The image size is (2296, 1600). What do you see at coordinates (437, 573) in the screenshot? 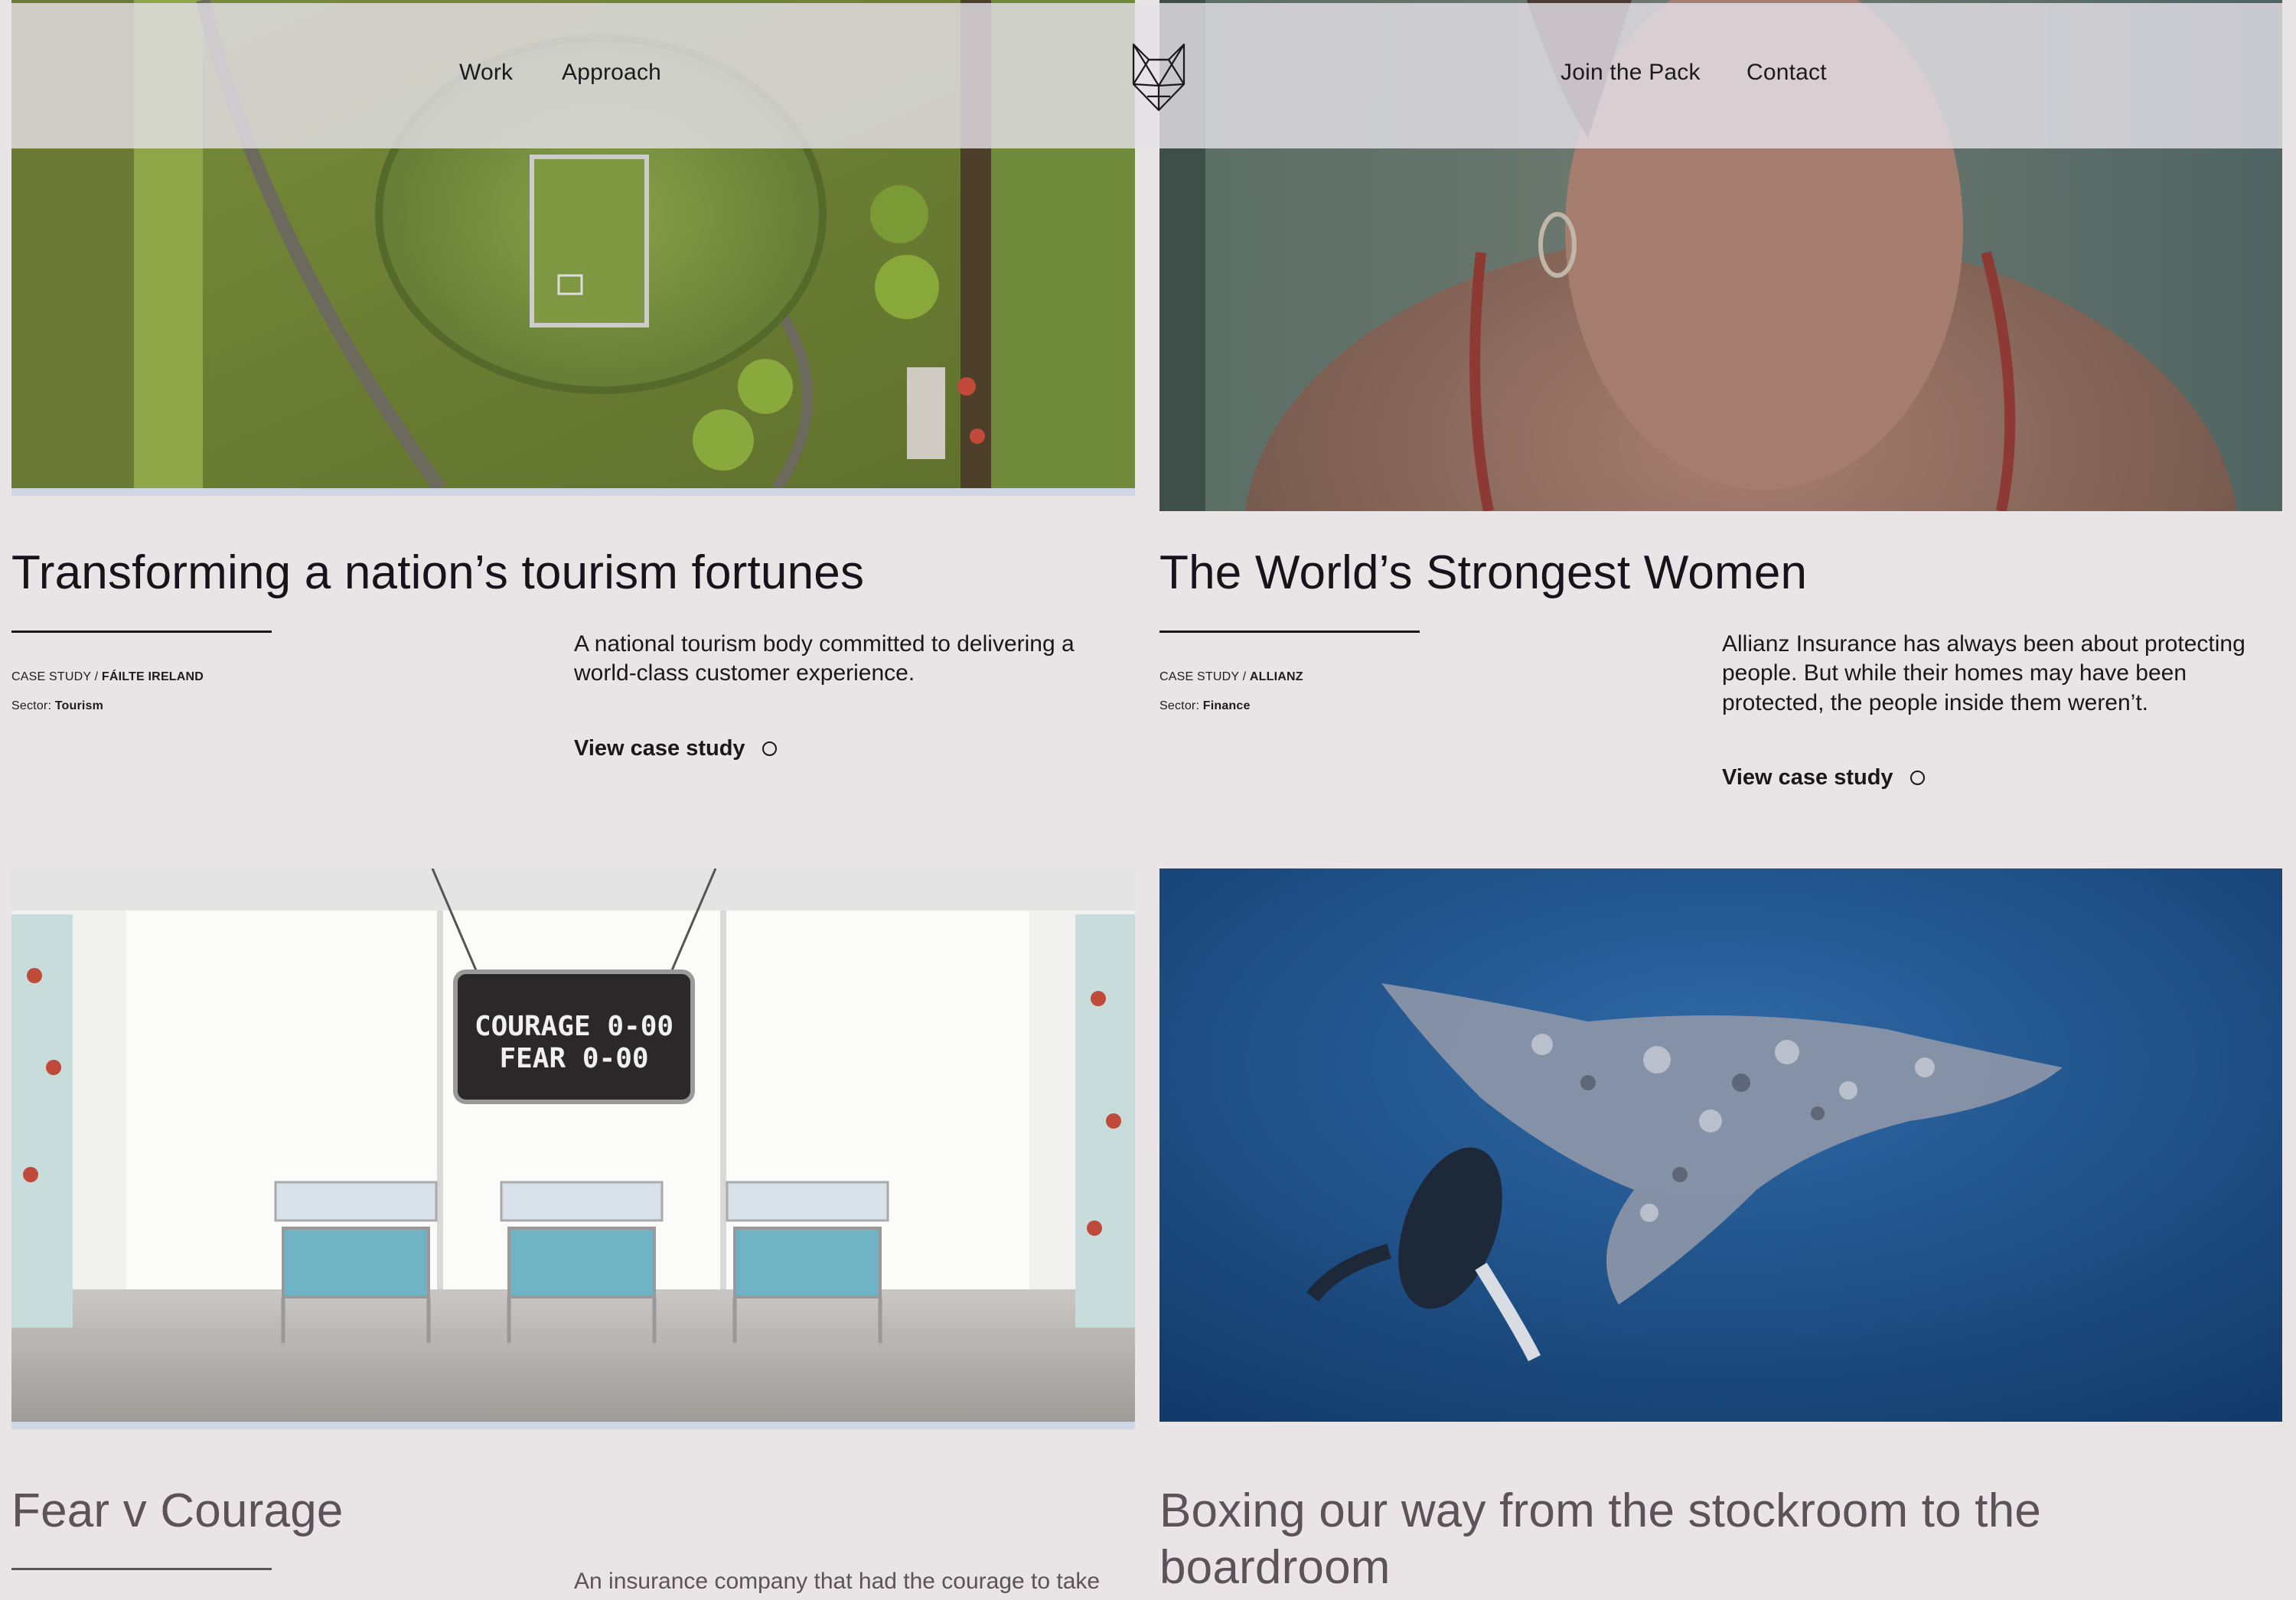
I see `card-title: Transforming a nation’s tourism fortunes` at bounding box center [437, 573].